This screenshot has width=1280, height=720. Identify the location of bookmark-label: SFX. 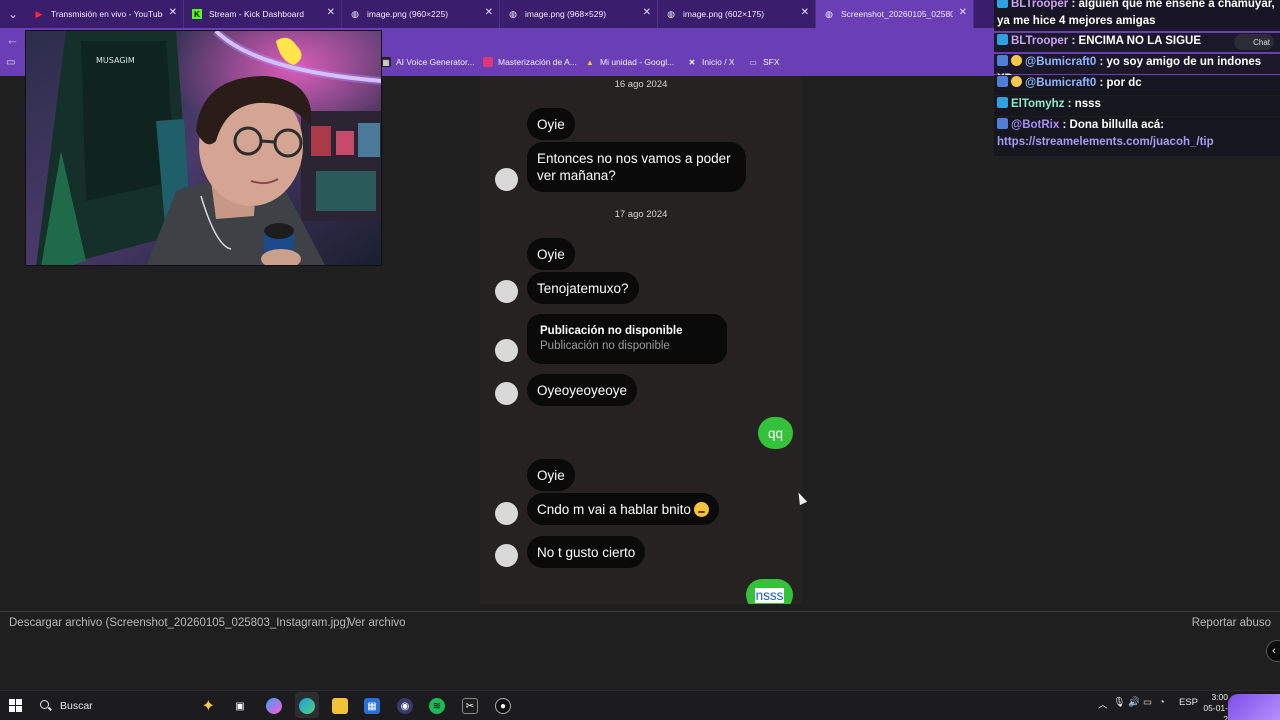
(771, 62).